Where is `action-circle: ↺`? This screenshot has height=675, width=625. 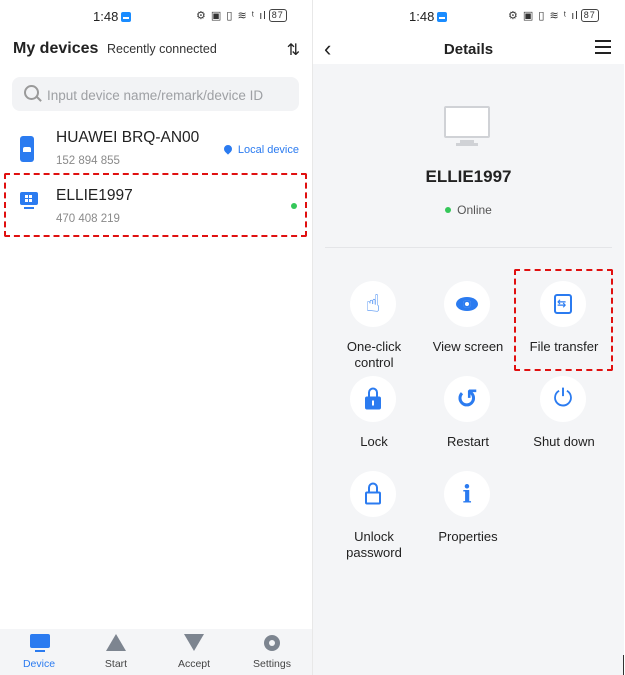 action-circle: ↺ is located at coordinates (467, 399).